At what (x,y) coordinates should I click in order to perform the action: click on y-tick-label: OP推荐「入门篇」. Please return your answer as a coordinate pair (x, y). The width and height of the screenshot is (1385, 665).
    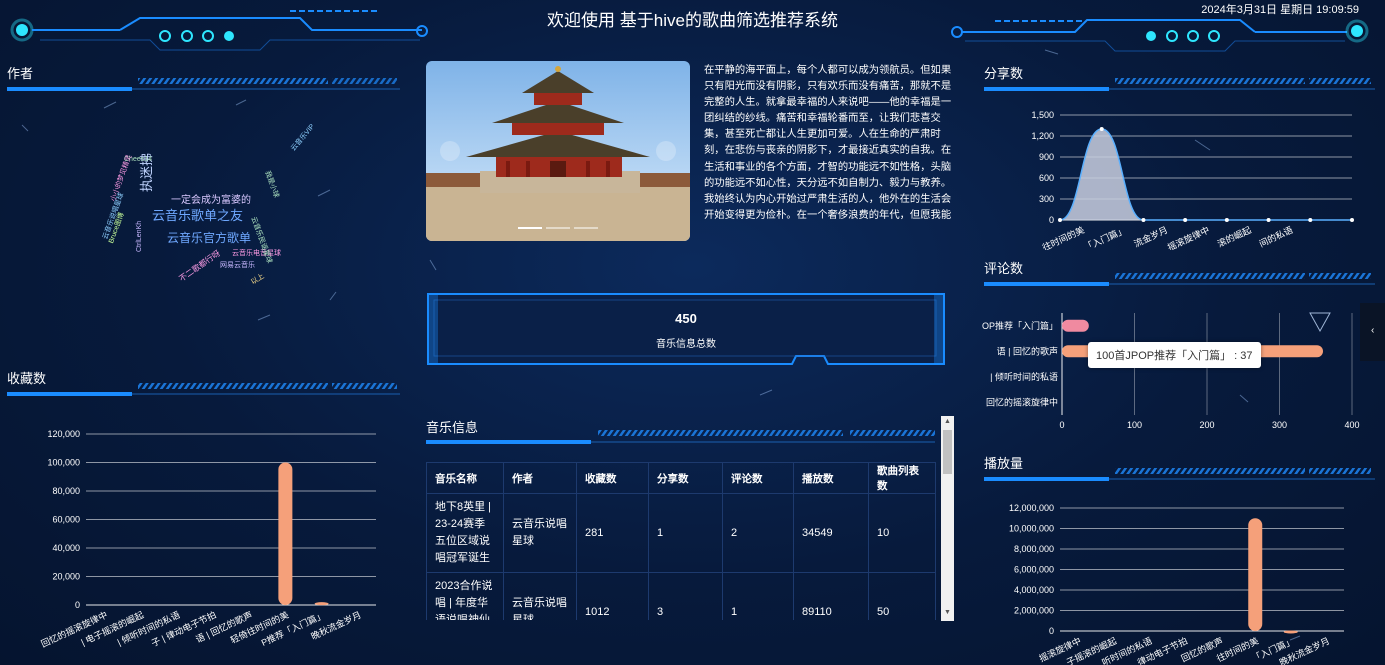
    Looking at the image, I should click on (1020, 325).